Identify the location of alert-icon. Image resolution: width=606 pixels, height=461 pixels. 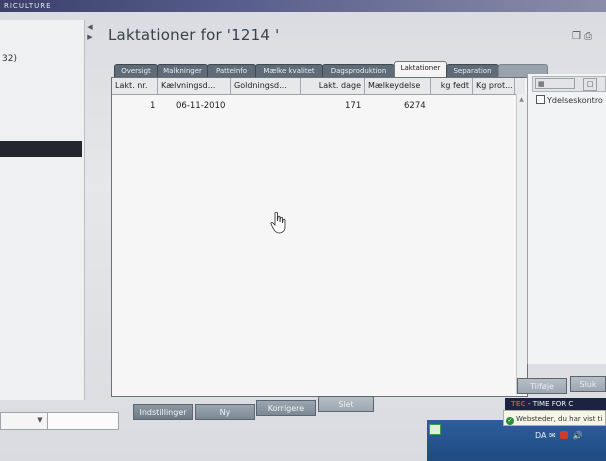
(564, 435).